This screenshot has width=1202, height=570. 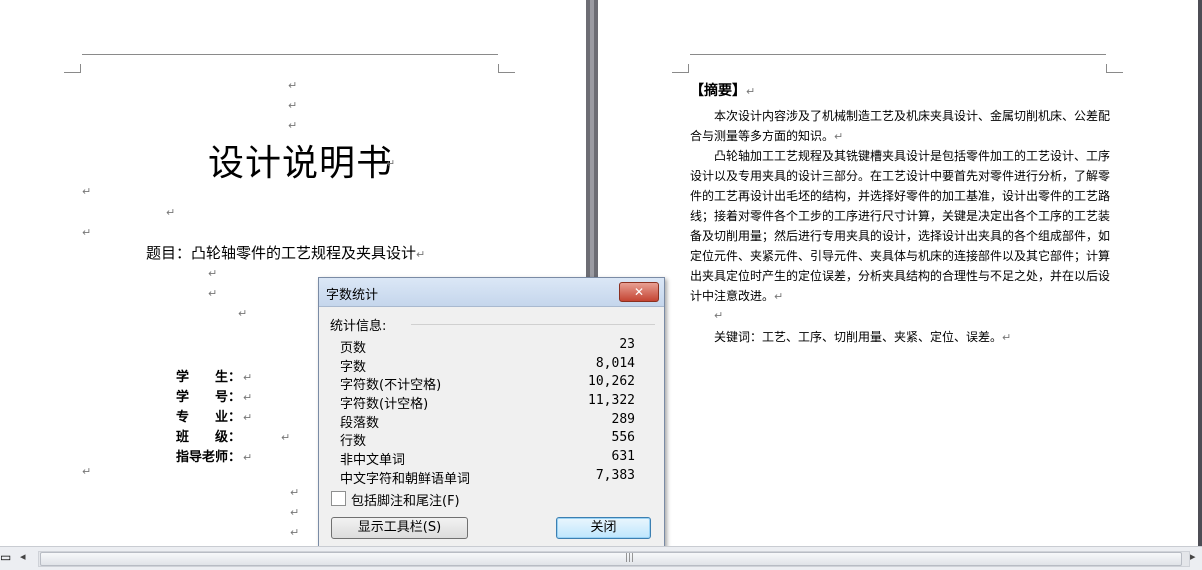 I want to click on horizontal-scrollbar: ▭ ◂ ||| ▸, so click(x=601, y=558).